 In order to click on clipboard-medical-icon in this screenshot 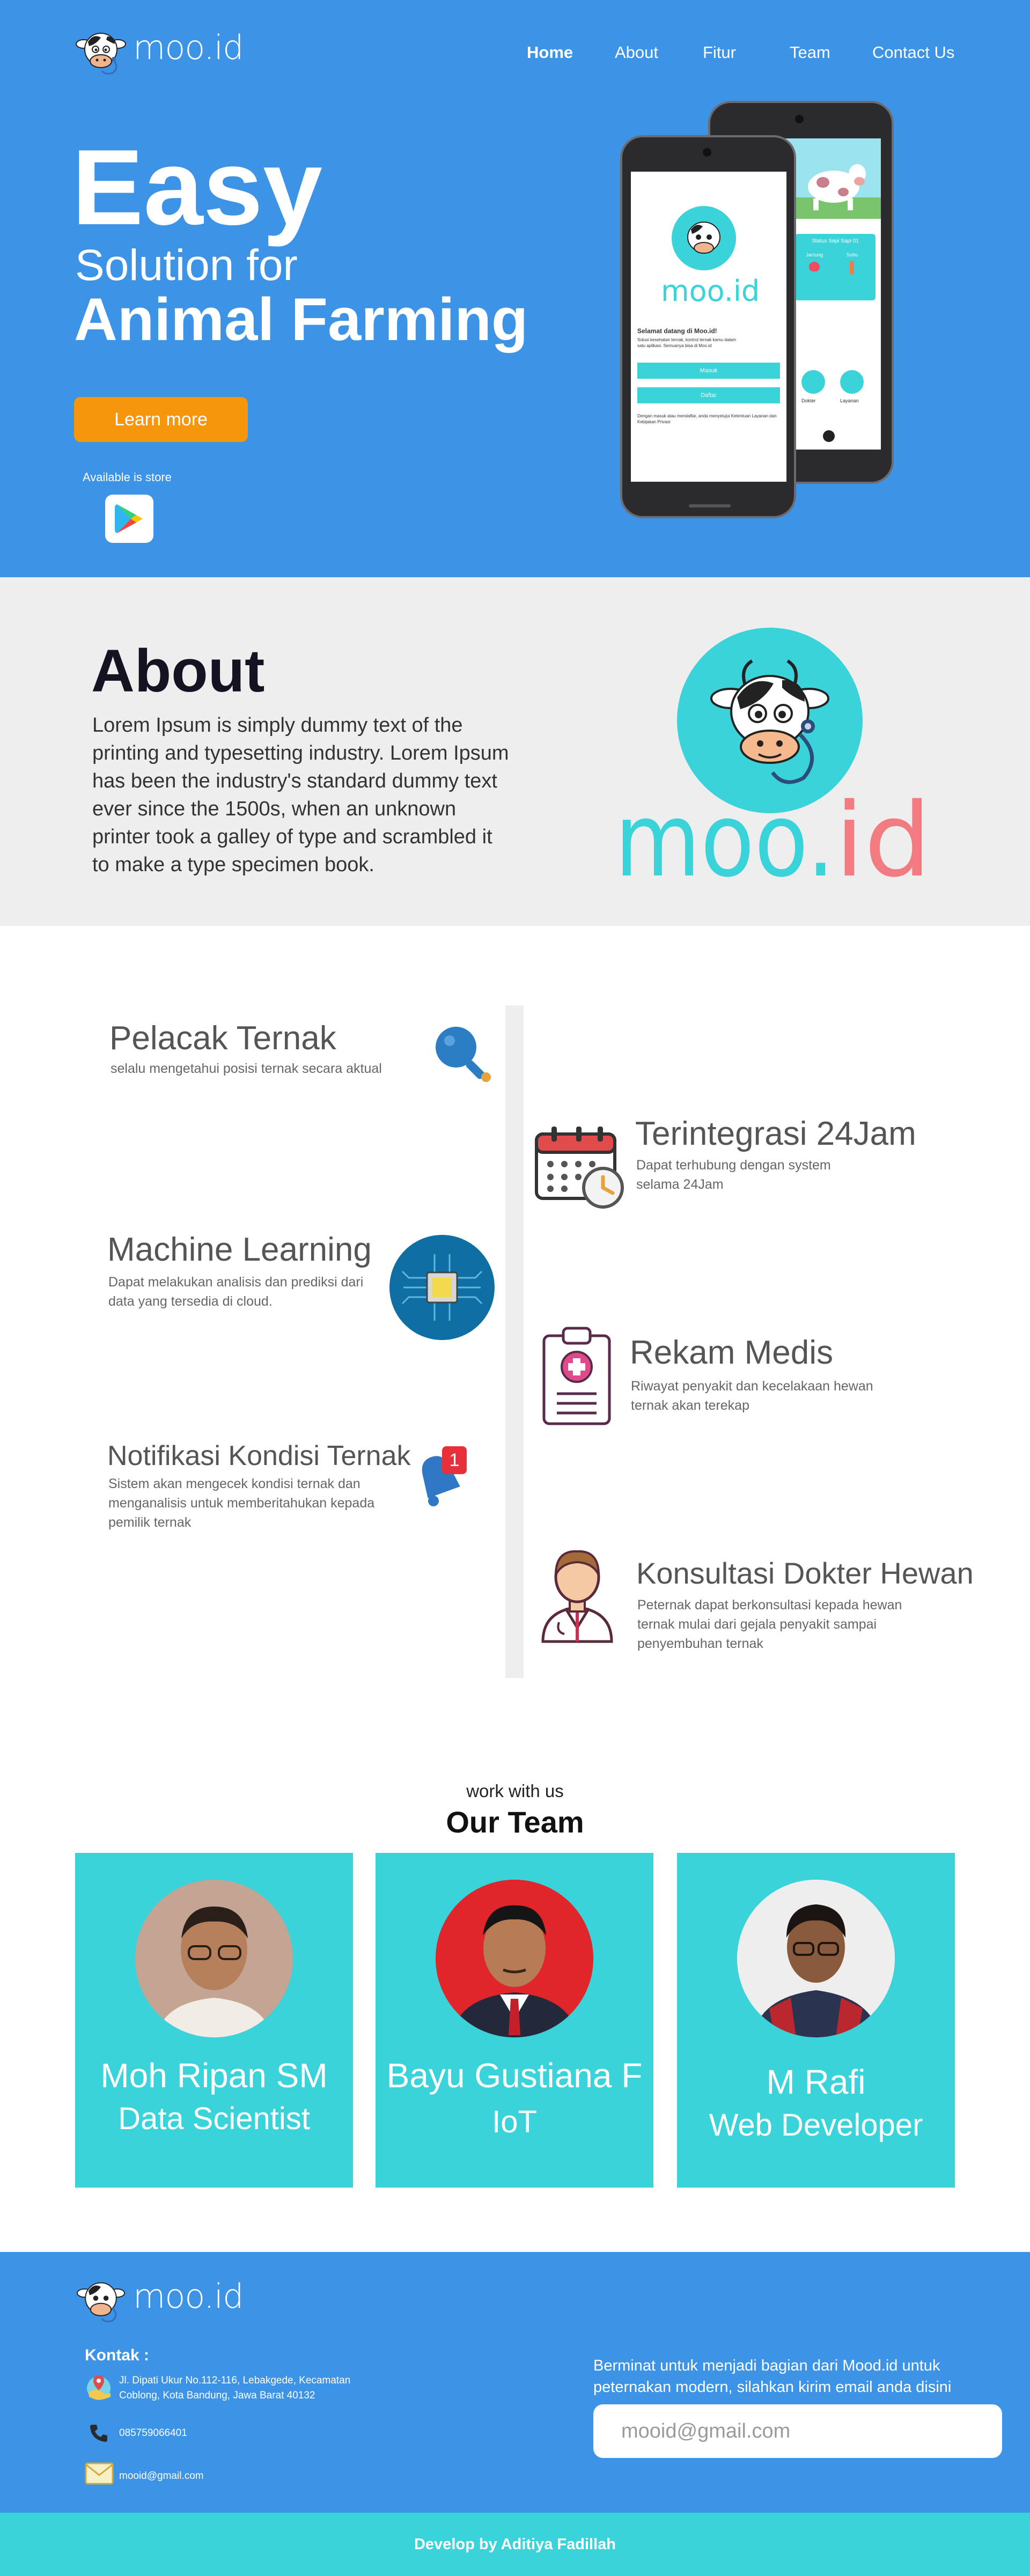, I will do `click(577, 1376)`.